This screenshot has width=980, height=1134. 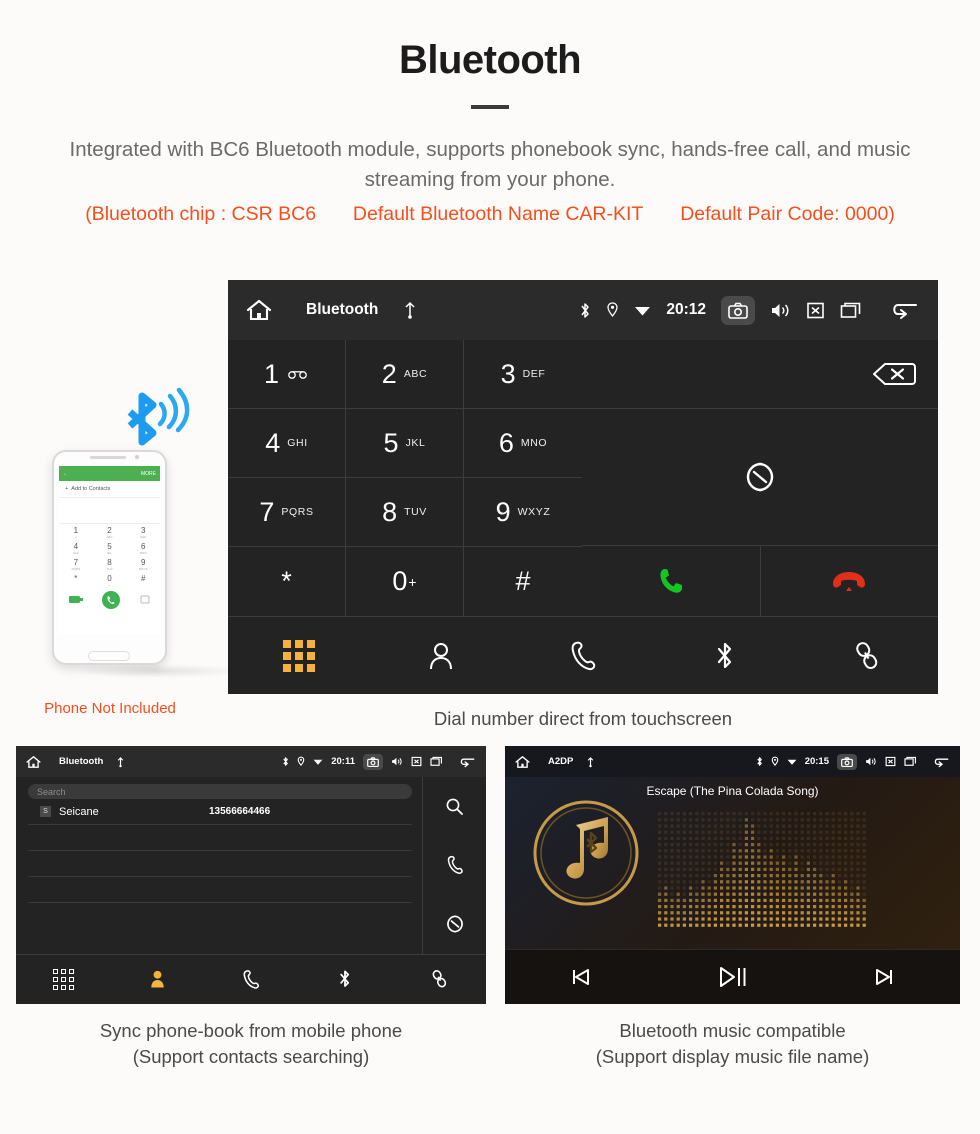 What do you see at coordinates (301, 761) in the screenshot?
I see `location-icon` at bounding box center [301, 761].